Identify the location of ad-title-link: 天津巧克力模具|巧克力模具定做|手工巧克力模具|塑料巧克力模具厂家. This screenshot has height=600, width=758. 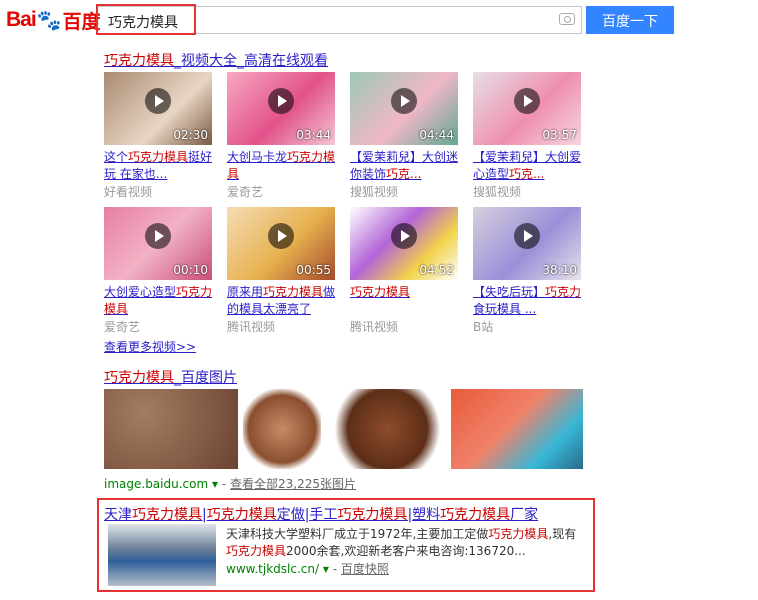
(321, 514).